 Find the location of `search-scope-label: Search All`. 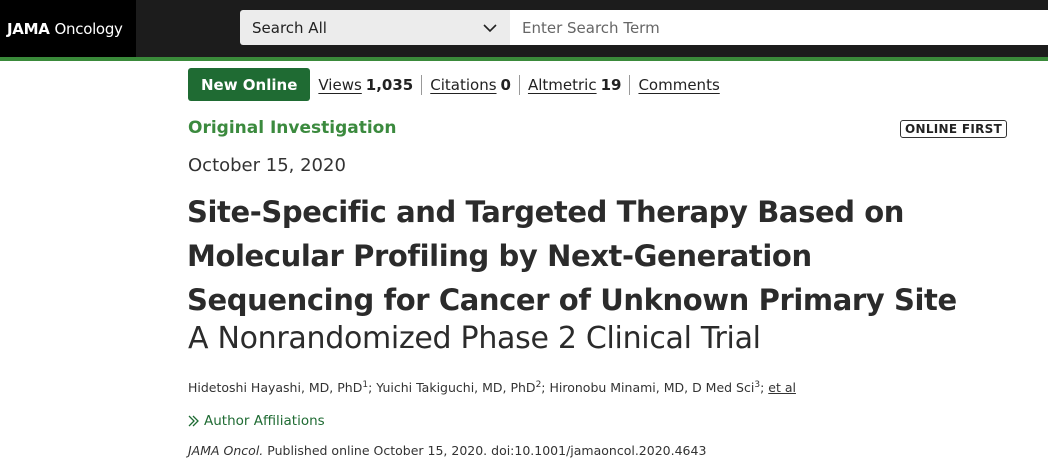

search-scope-label: Search All is located at coordinates (289, 27).